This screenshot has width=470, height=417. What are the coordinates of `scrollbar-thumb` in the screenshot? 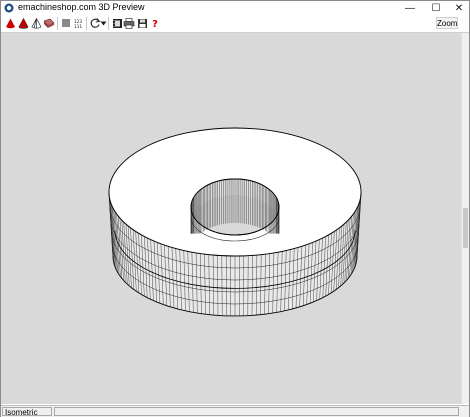 It's located at (465, 228).